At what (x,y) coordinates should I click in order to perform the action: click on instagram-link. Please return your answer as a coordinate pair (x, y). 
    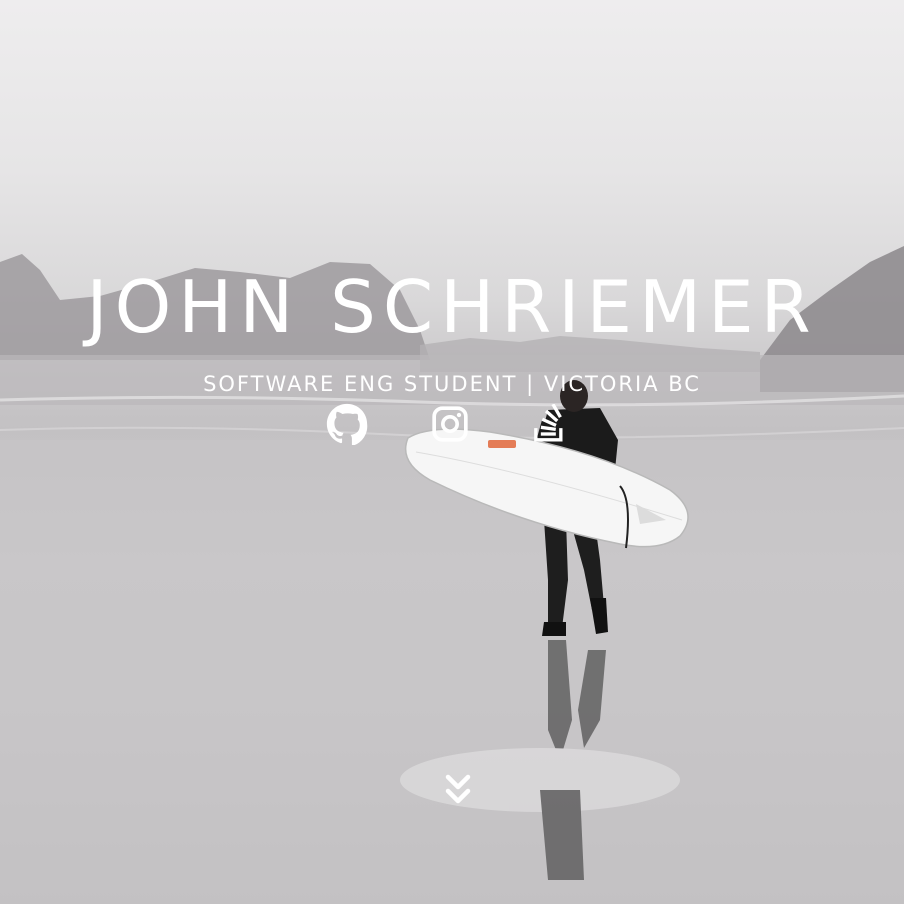
    Looking at the image, I should click on (450, 424).